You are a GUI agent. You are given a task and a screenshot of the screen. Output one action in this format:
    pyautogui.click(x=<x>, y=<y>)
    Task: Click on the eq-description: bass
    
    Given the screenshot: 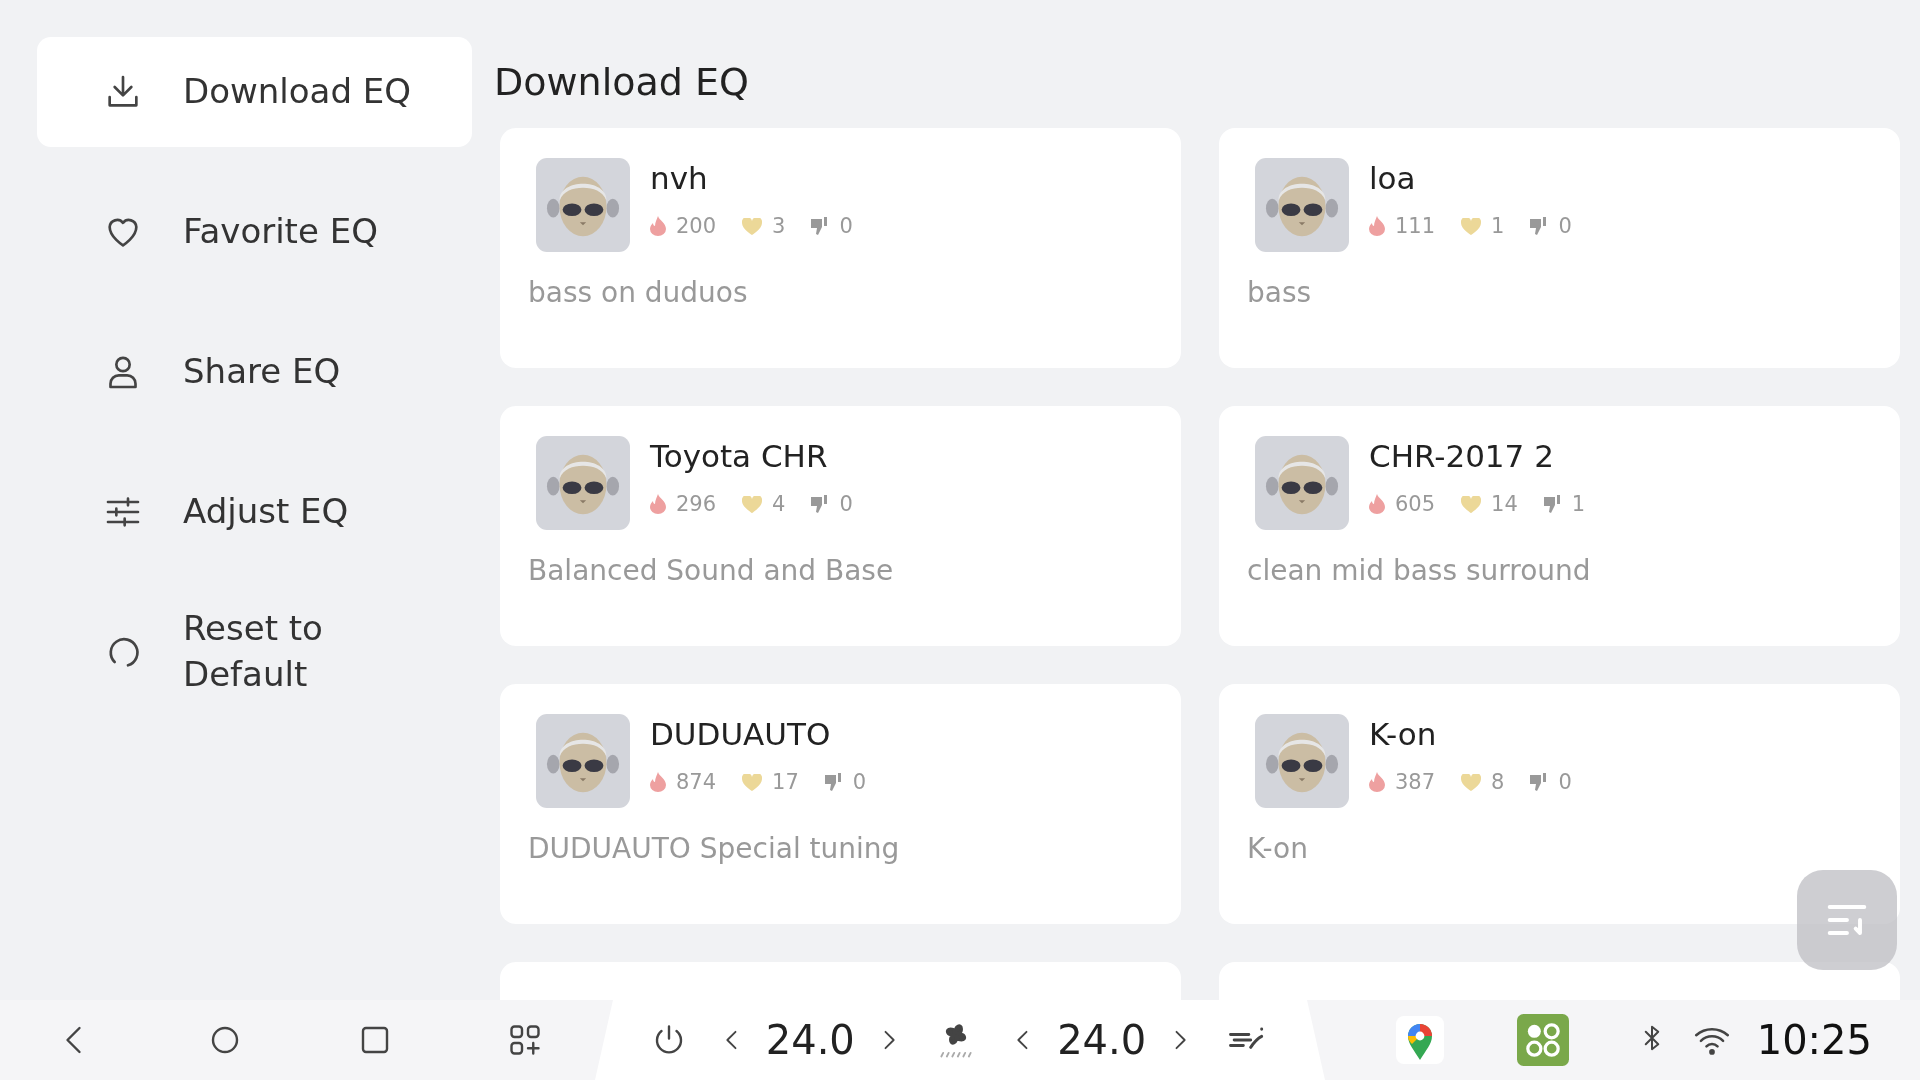 What is the action you would take?
    pyautogui.click(x=1280, y=292)
    